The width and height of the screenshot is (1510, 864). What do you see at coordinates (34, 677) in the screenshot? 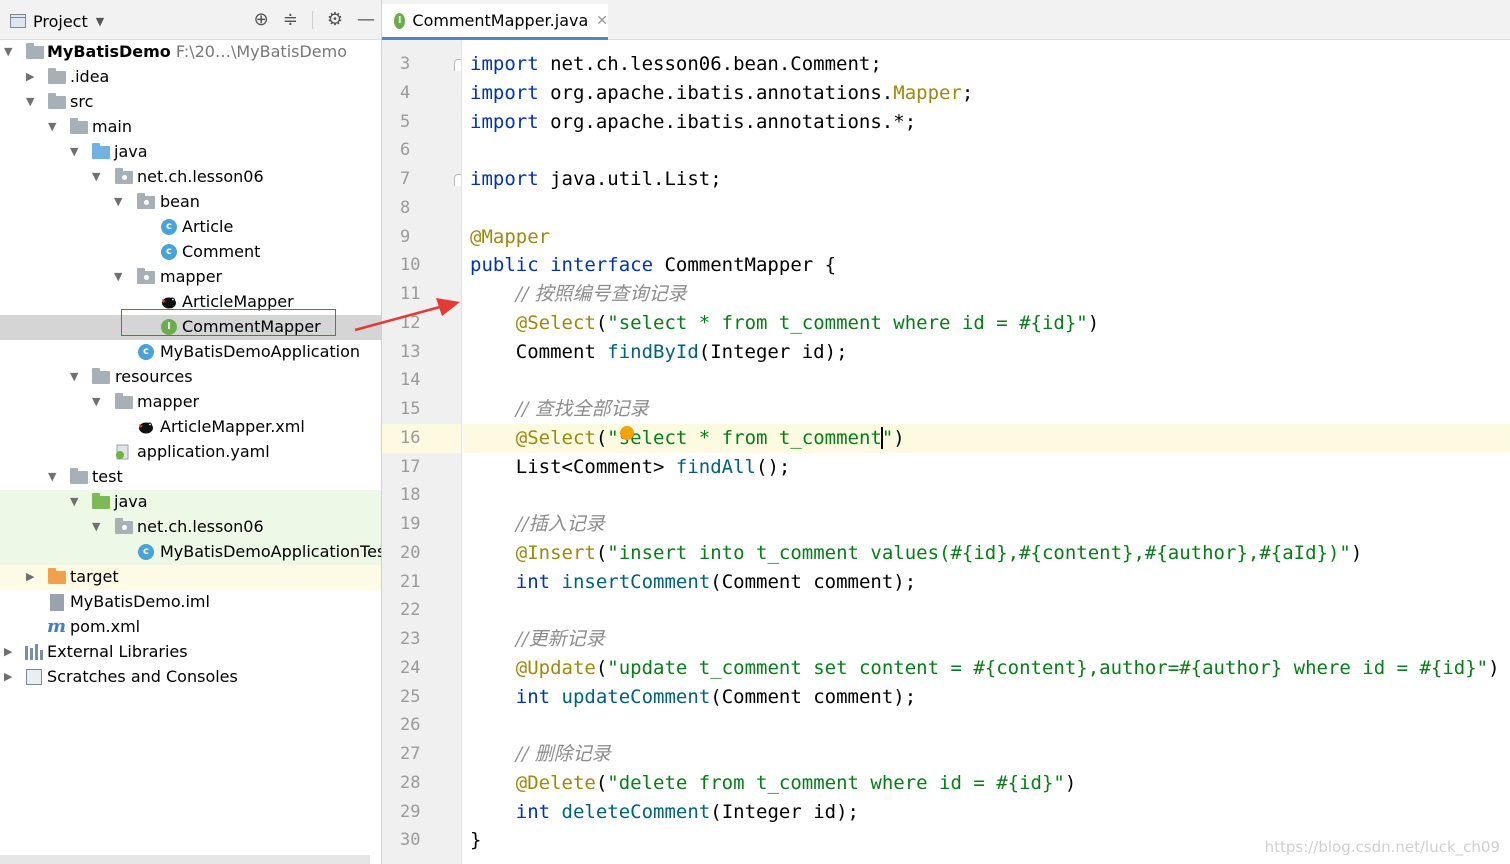
I see `scratches-icon` at bounding box center [34, 677].